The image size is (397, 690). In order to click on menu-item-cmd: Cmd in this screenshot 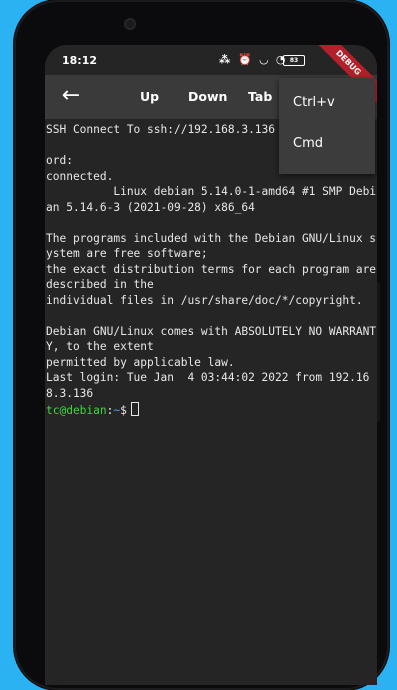, I will do `click(308, 143)`.